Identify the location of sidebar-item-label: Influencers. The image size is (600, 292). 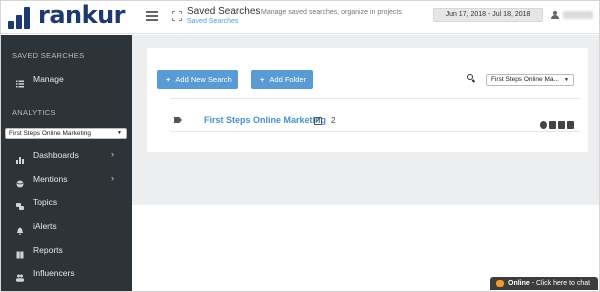
(54, 273).